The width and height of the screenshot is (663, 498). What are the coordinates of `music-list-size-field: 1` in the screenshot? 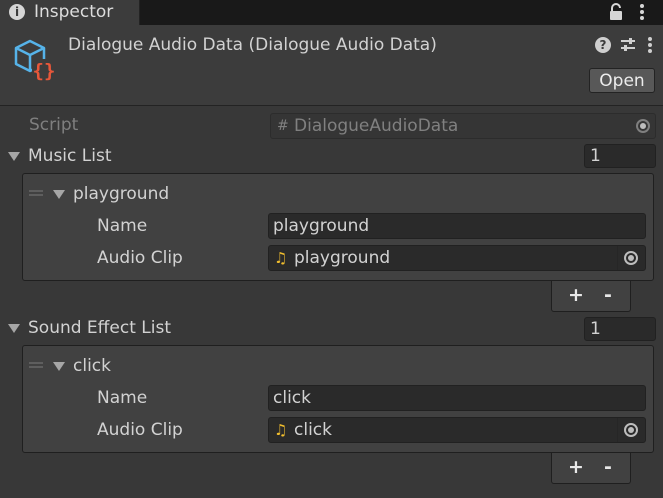 It's located at (620, 156).